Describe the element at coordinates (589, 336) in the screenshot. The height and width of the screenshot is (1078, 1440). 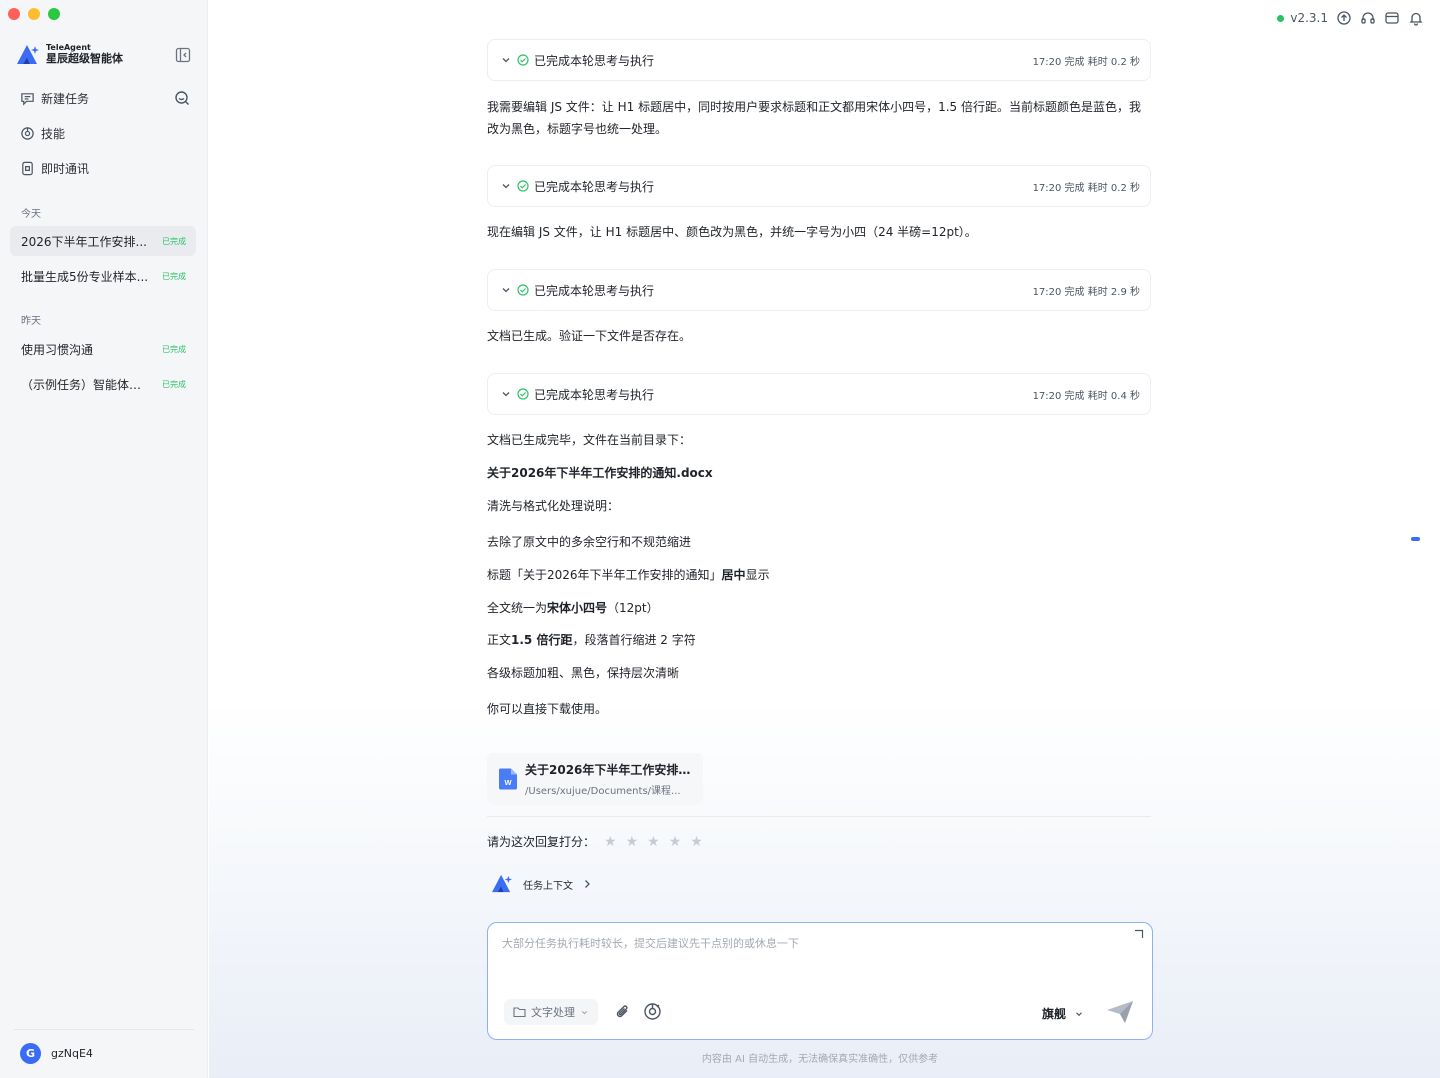
I see `assistant-message: 文档已生成。验证一下文件是否存在。` at that location.